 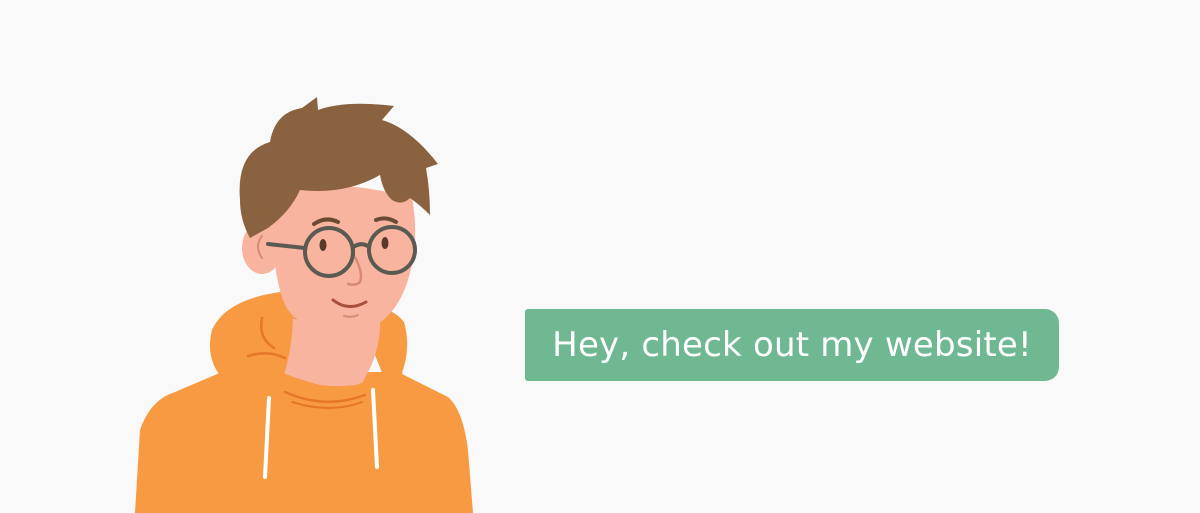 I want to click on speech-bubble-text: Hey, check out my website!, so click(x=792, y=345).